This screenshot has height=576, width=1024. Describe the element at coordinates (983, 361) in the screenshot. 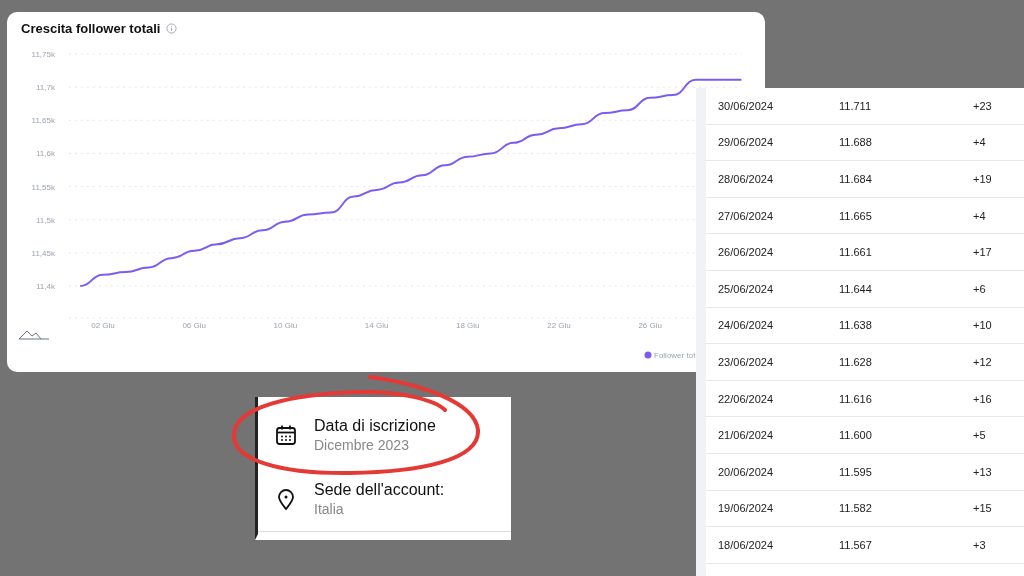

I see `change-cell-text: +12` at that location.